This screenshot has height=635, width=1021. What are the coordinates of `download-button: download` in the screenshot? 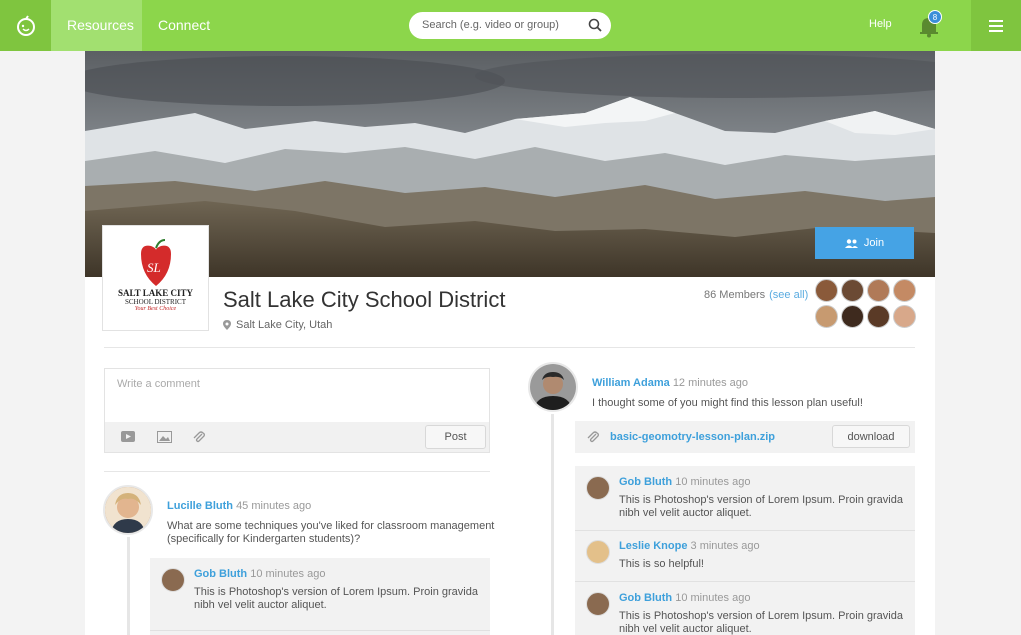 It's located at (871, 436).